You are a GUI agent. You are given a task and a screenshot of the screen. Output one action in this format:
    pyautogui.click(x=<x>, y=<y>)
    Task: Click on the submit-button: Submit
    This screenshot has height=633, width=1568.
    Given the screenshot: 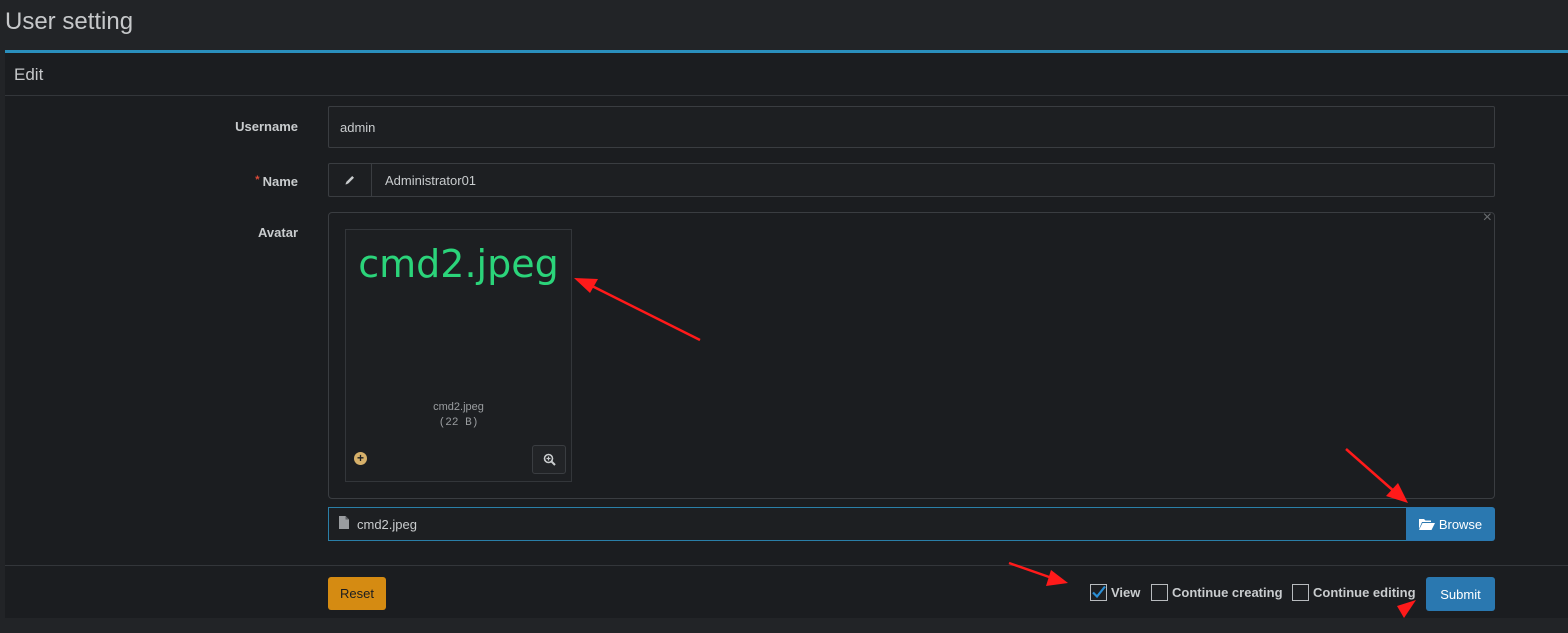 What is the action you would take?
    pyautogui.click(x=1460, y=594)
    